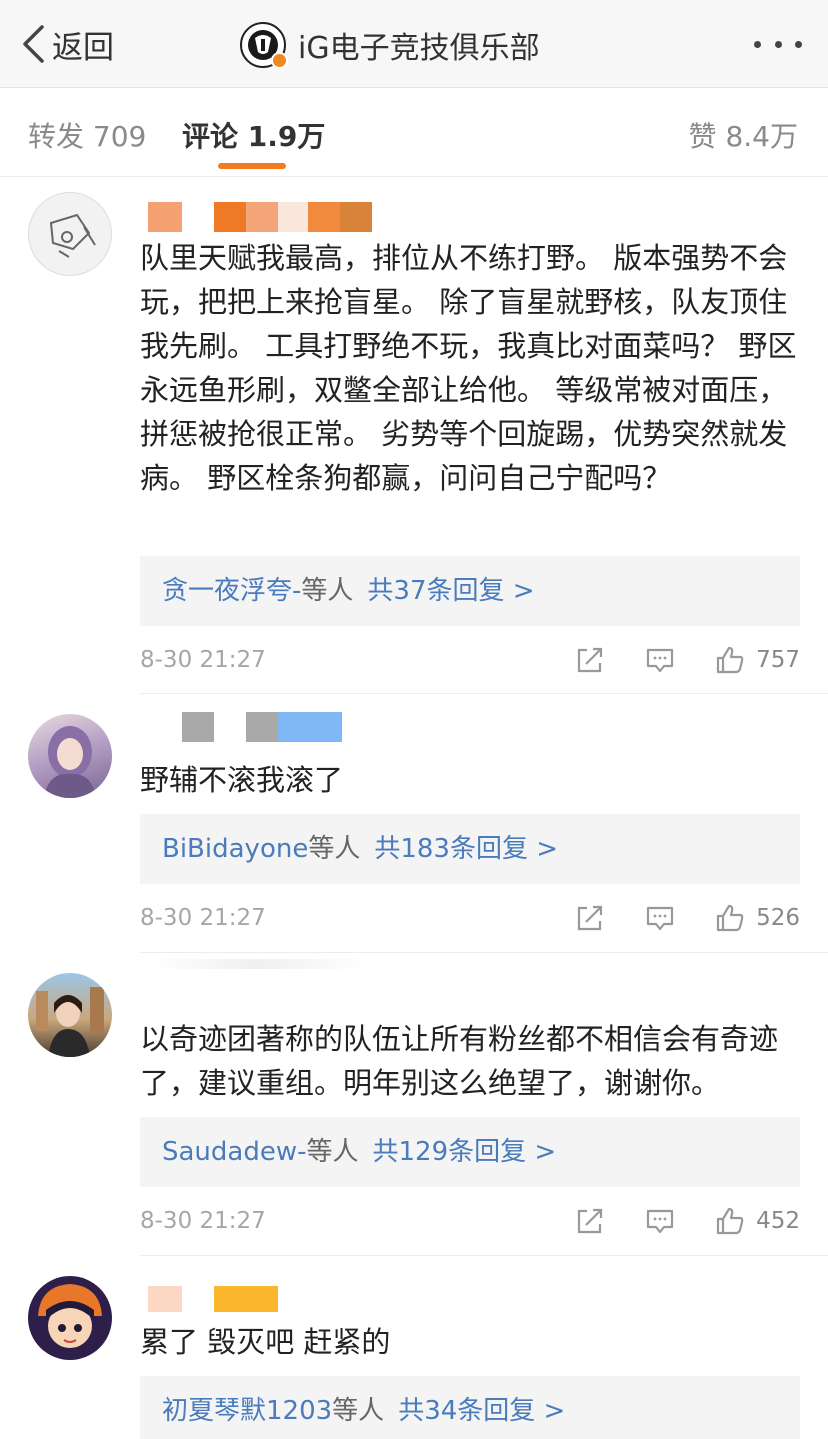 The height and width of the screenshot is (1439, 828). I want to click on like-button: 526, so click(757, 918).